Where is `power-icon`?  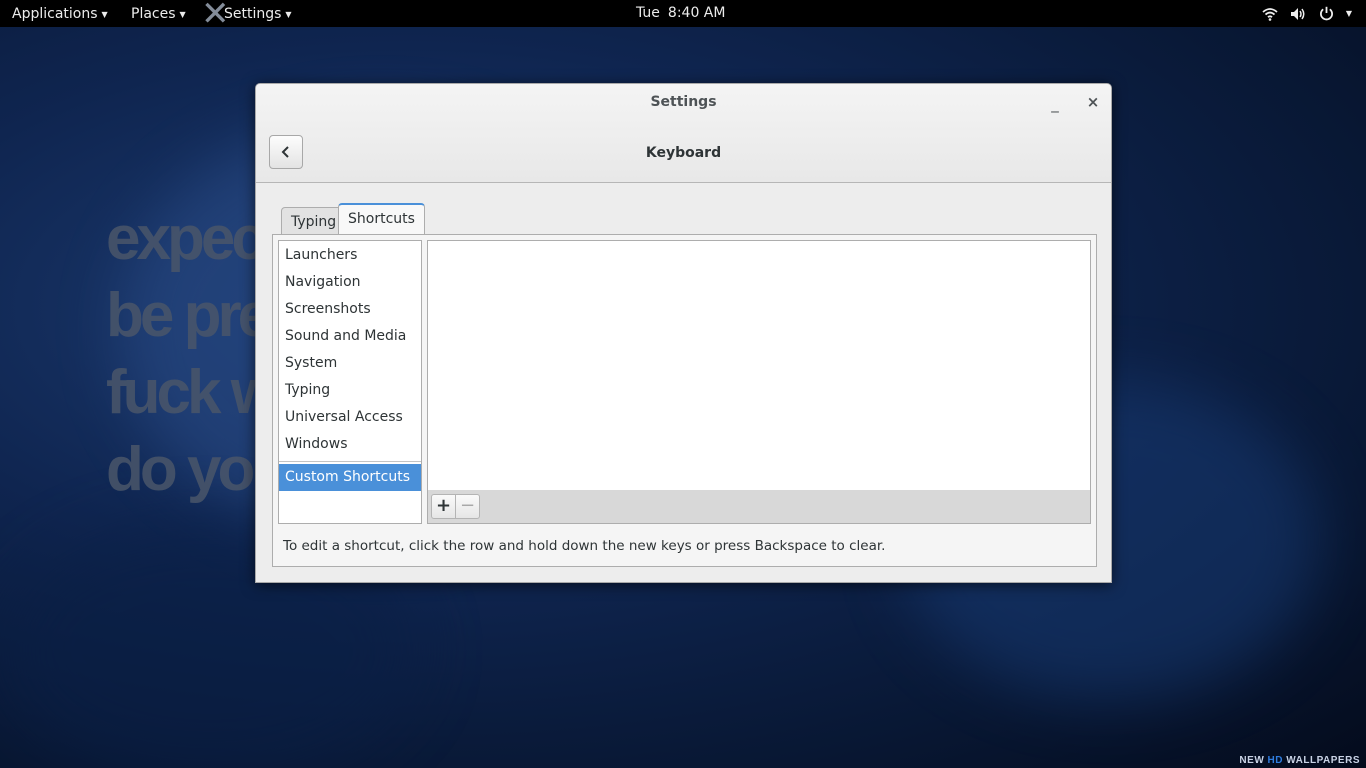 power-icon is located at coordinates (1326, 13).